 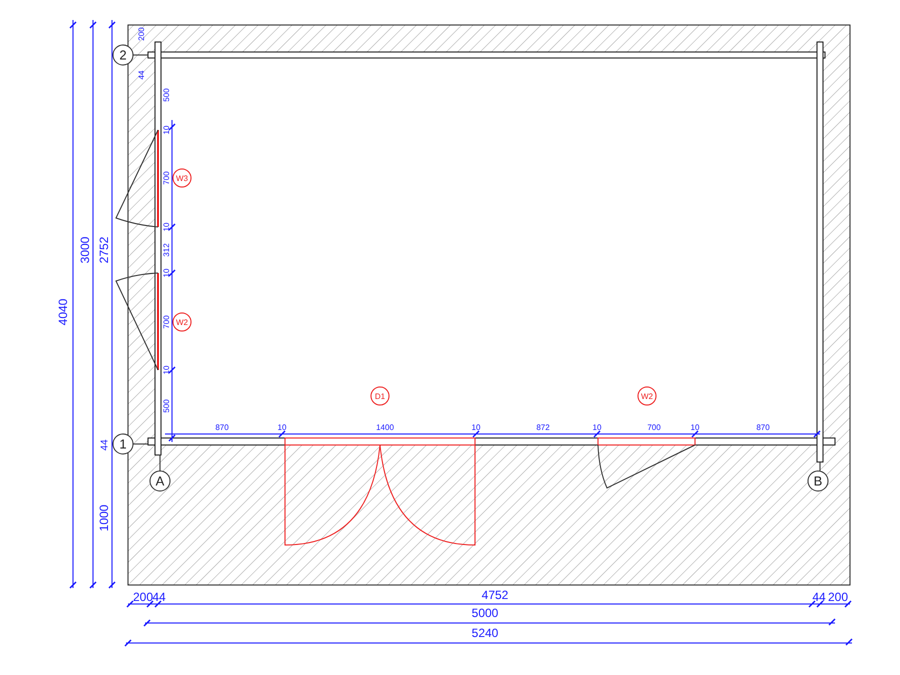 I want to click on opening-tag: D1, so click(x=380, y=396).